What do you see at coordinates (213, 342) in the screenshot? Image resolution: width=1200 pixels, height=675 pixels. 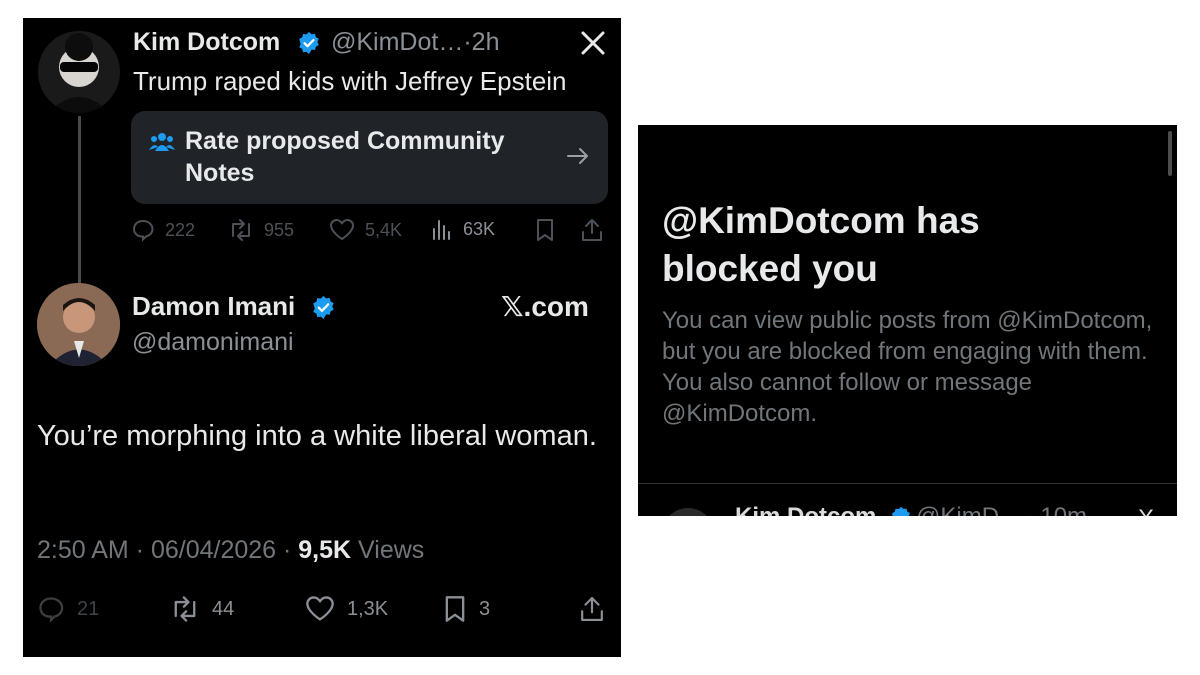 I see `main-author-handle: @damonimani` at bounding box center [213, 342].